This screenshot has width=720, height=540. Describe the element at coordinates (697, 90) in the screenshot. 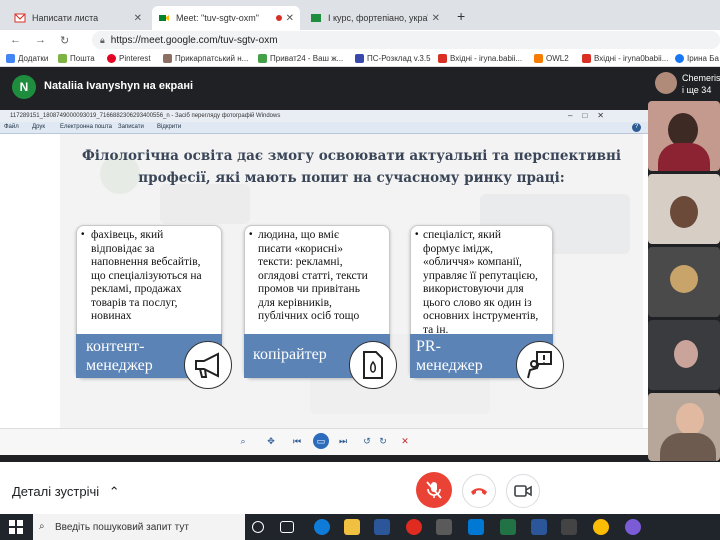

I see `participant-more: і ще 34` at that location.